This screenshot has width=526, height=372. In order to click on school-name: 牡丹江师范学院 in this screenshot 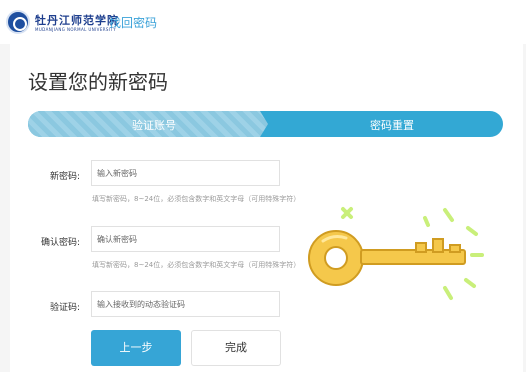, I will do `click(77, 20)`.